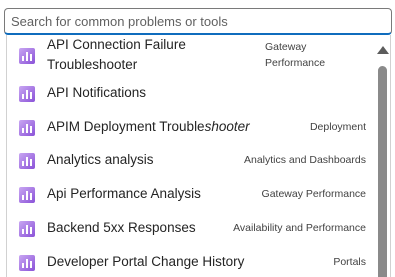 Image resolution: width=395 pixels, height=277 pixels. What do you see at coordinates (97, 92) in the screenshot?
I see `item-name: API Notifications` at bounding box center [97, 92].